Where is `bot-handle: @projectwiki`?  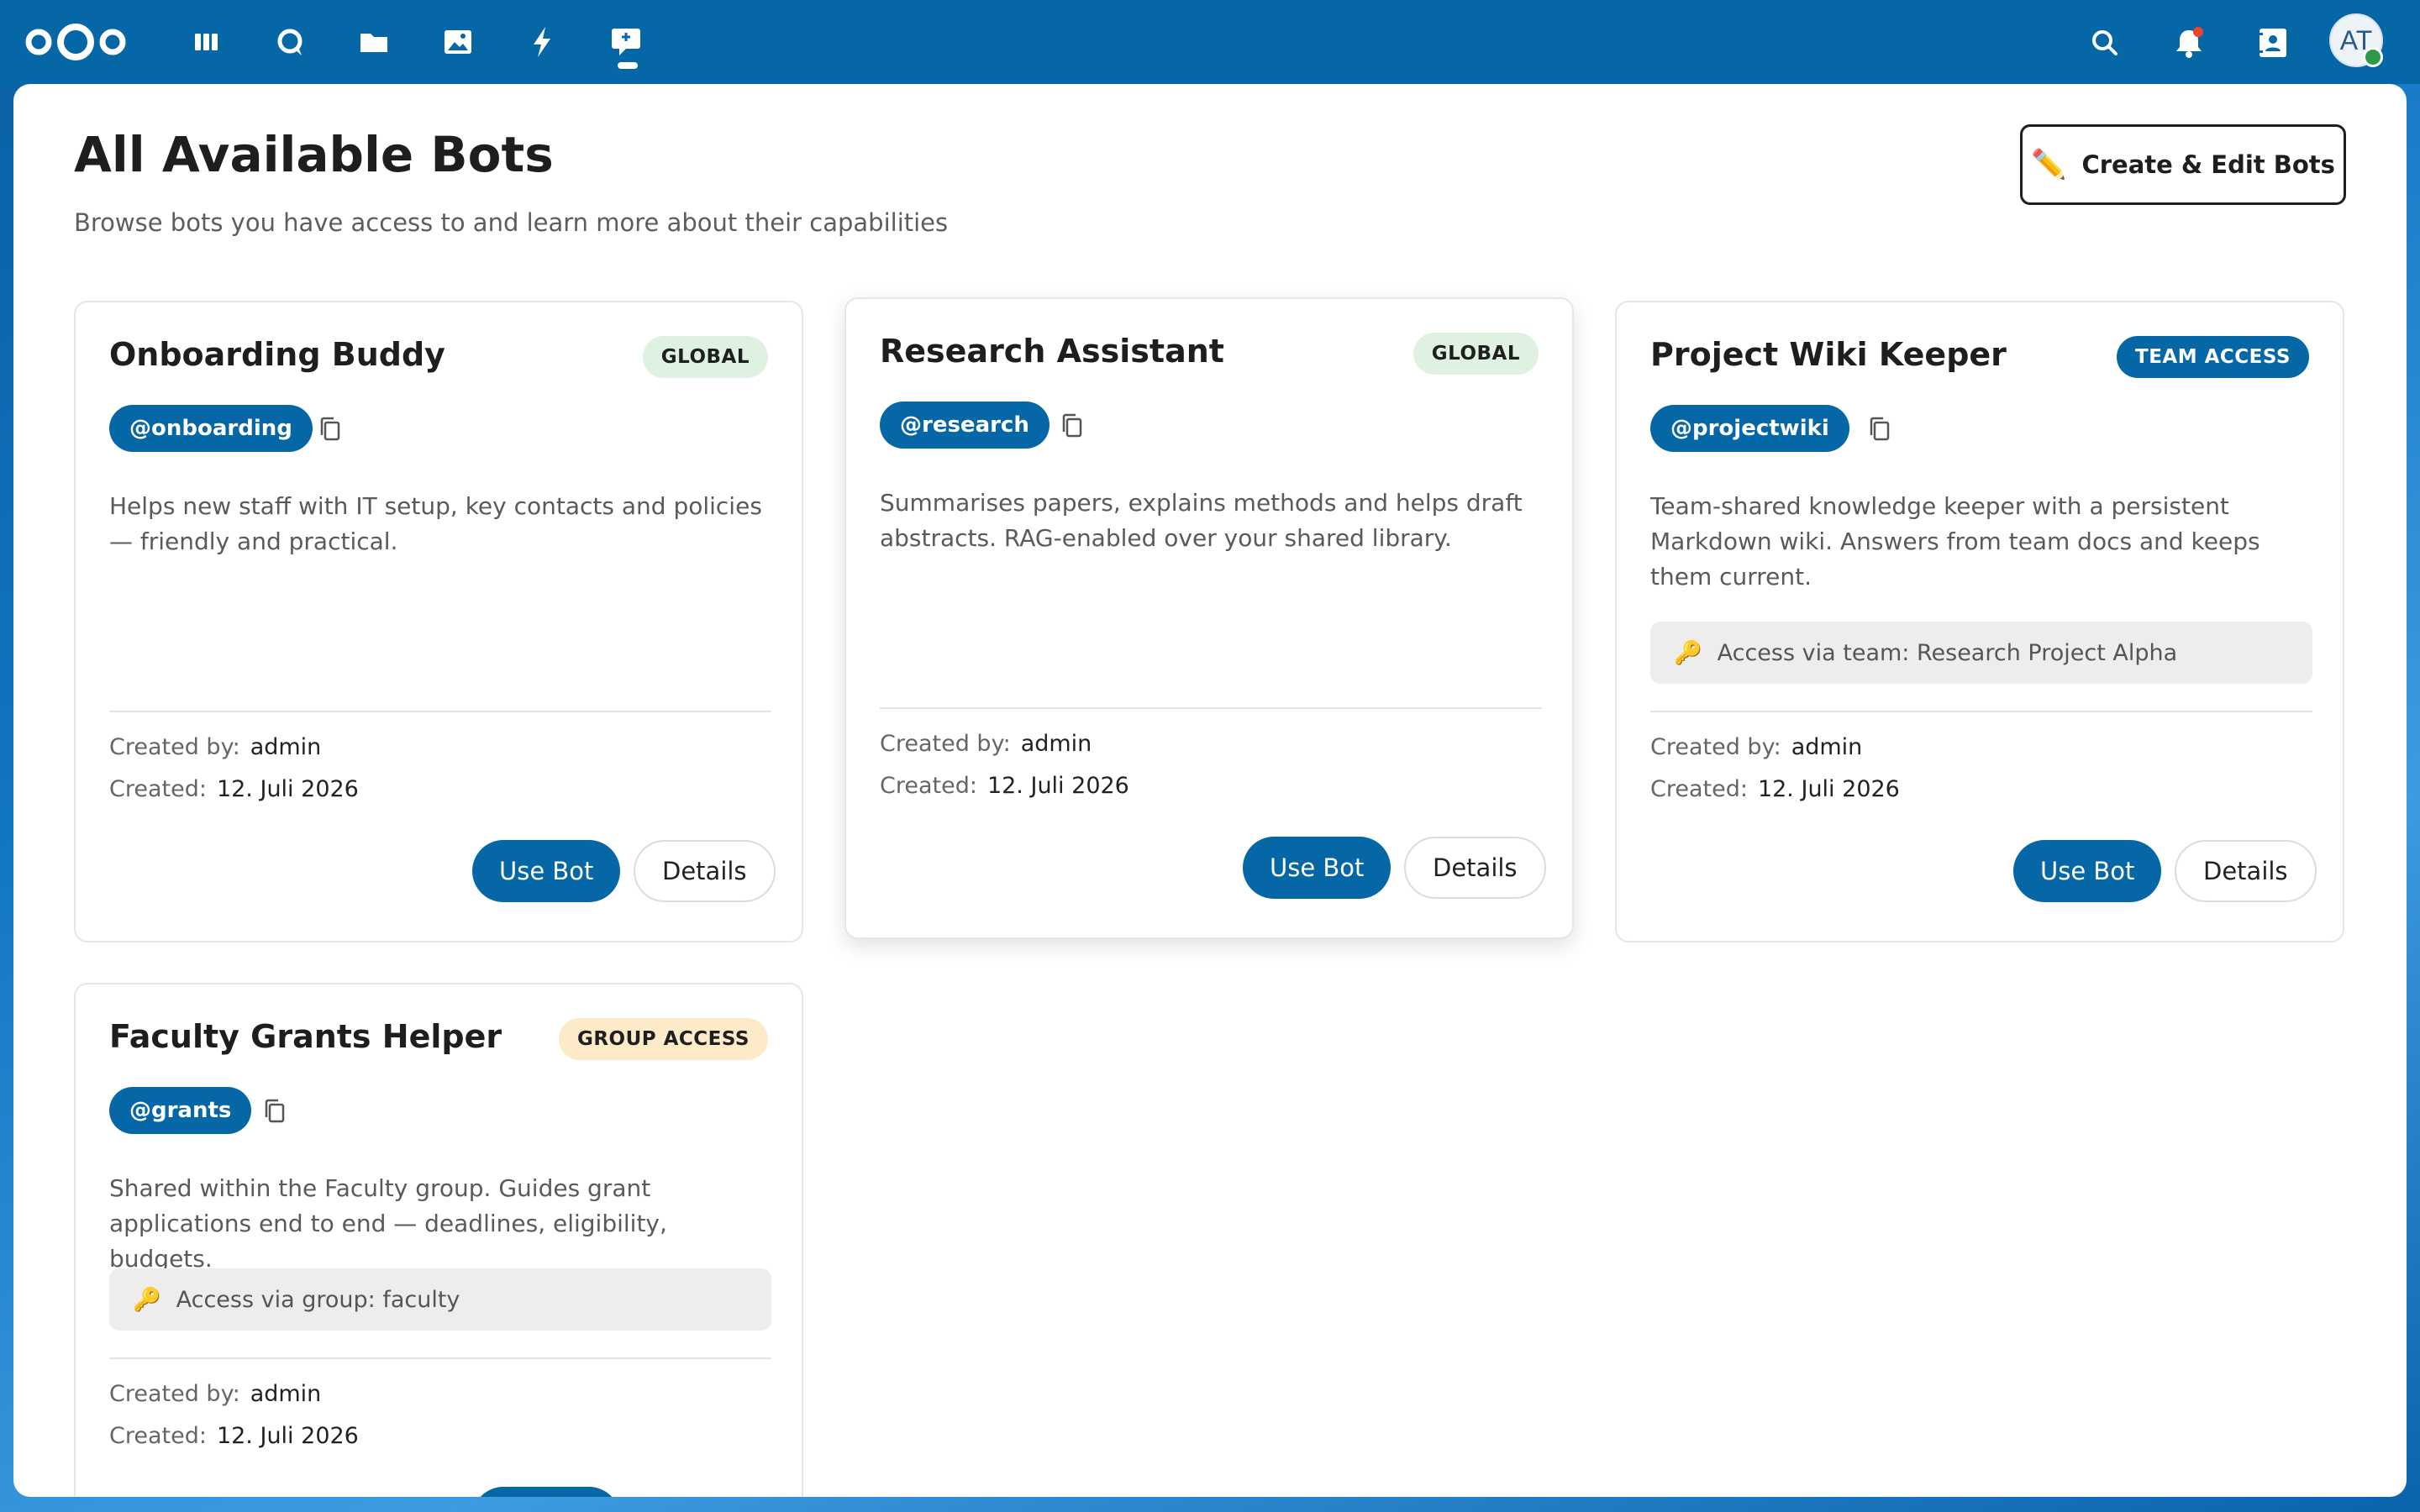 bot-handle: @projectwiki is located at coordinates (1749, 428).